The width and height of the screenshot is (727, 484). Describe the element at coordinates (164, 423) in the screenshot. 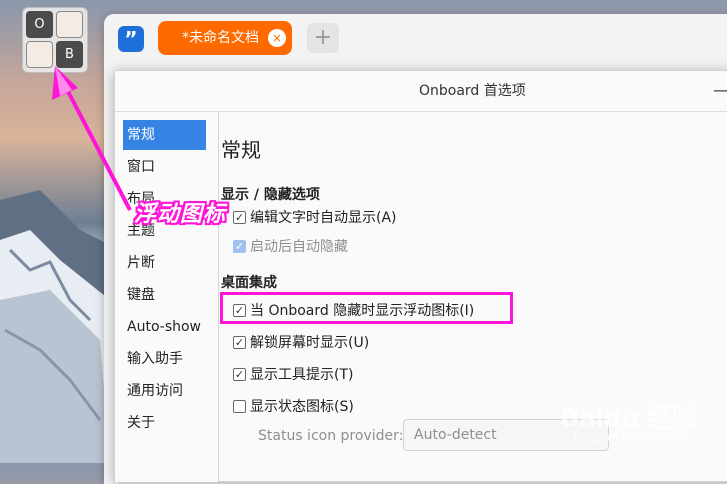

I see `sidebar-item-about: 关于` at that location.